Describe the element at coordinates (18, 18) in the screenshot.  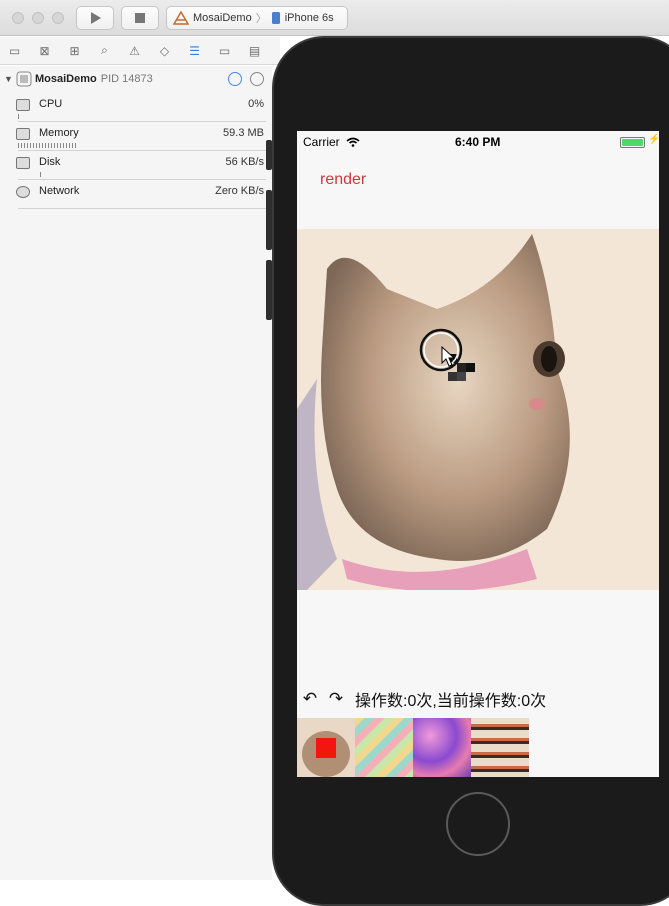
I see `close-window-button` at that location.